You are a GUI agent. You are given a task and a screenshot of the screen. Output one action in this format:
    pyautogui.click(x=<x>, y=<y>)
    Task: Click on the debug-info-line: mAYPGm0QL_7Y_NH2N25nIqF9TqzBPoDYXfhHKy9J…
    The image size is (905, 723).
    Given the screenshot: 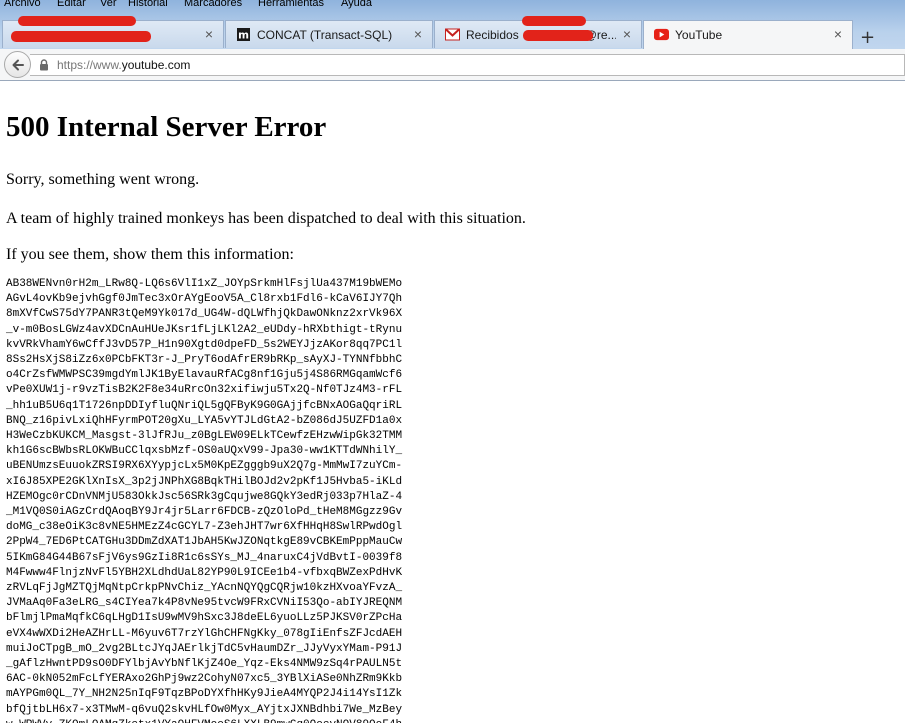 What is the action you would take?
    pyautogui.click(x=204, y=694)
    